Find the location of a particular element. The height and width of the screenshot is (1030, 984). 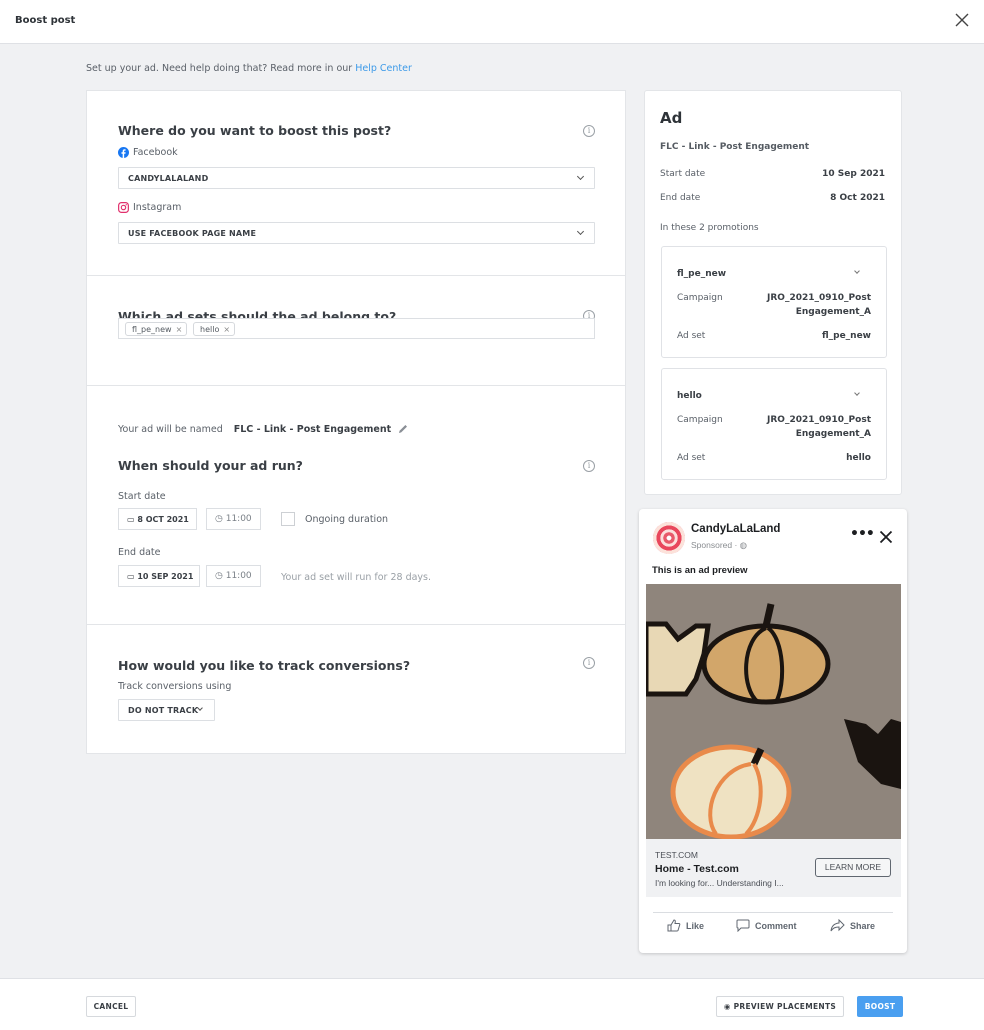

summary-end-value: 8 Oct 2021 is located at coordinates (857, 198).